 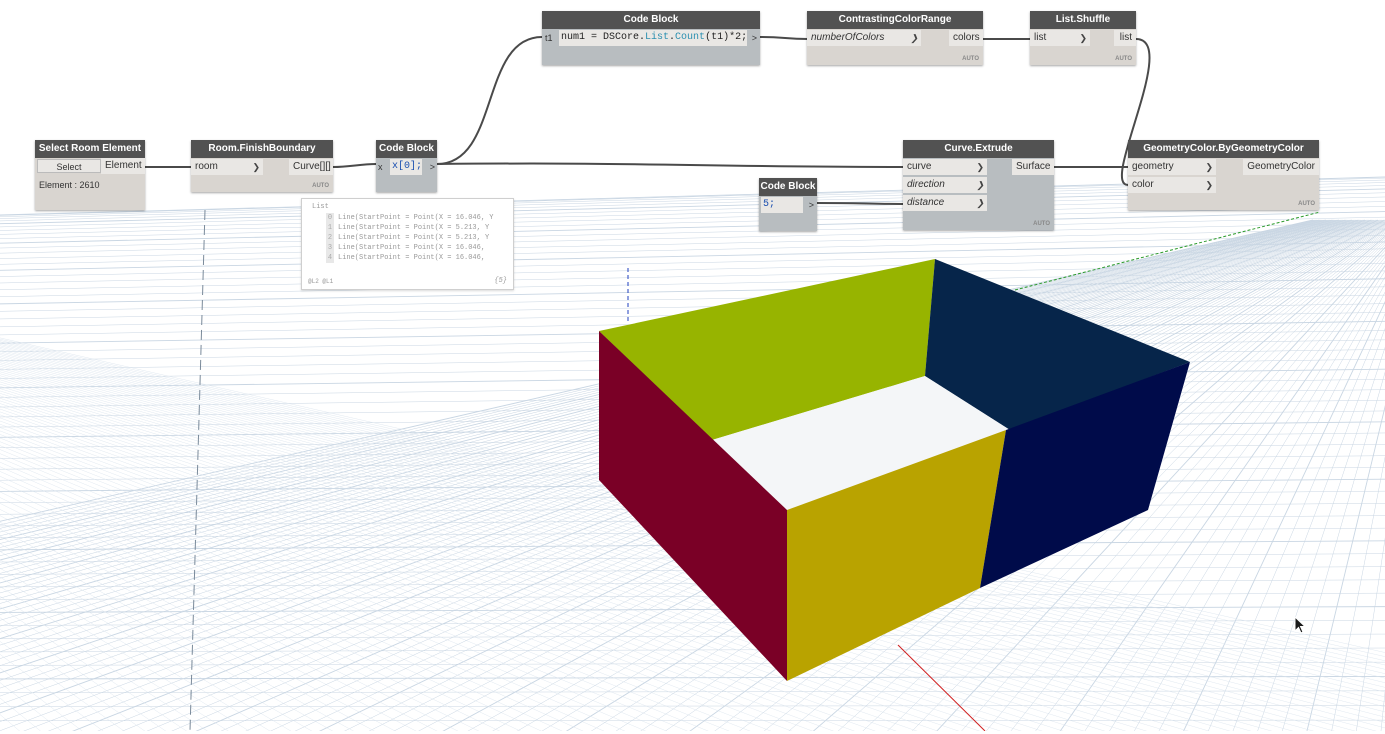 I want to click on select-button: Select, so click(x=69, y=166).